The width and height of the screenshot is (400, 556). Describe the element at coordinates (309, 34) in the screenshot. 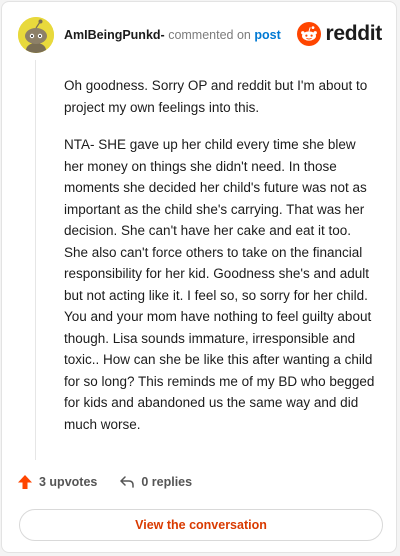

I see `reddit-logo-icon` at that location.